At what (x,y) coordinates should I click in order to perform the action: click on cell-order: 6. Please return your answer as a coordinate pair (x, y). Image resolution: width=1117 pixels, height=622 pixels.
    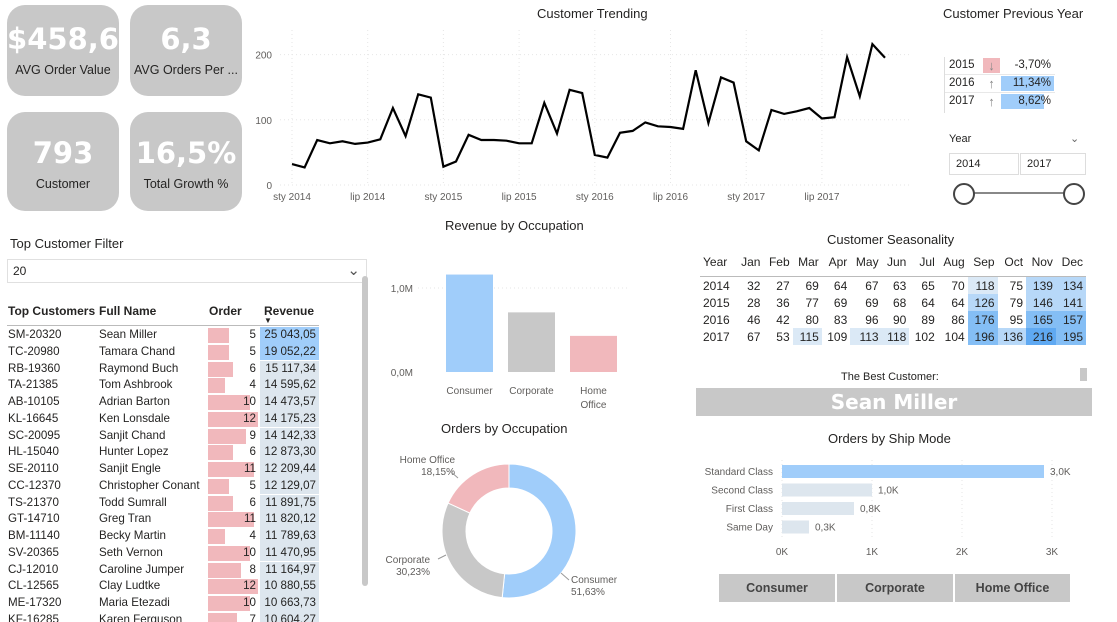
    Looking at the image, I should click on (252, 368).